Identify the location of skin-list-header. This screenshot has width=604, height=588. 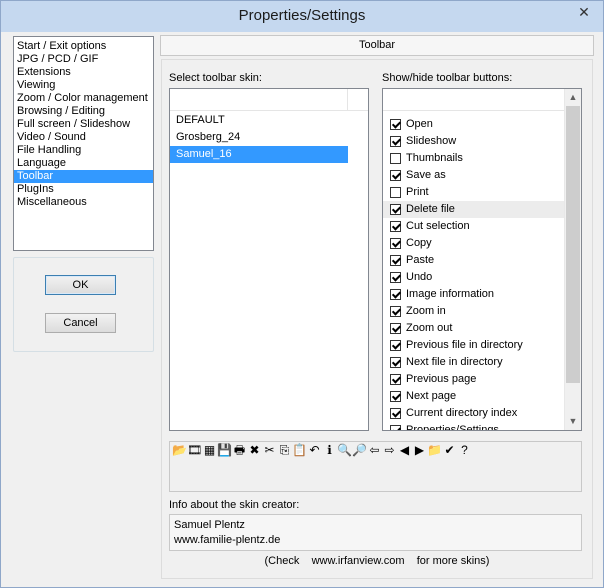
(269, 100).